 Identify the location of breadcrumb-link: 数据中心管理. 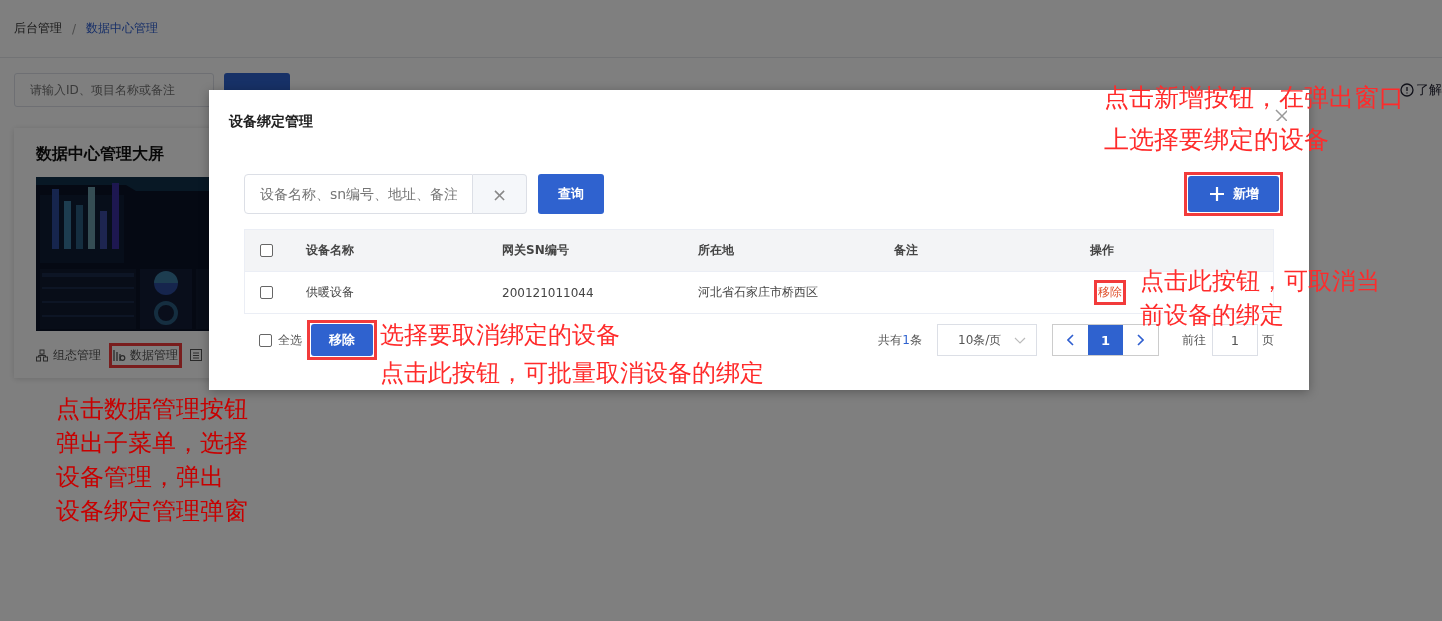
(122, 28).